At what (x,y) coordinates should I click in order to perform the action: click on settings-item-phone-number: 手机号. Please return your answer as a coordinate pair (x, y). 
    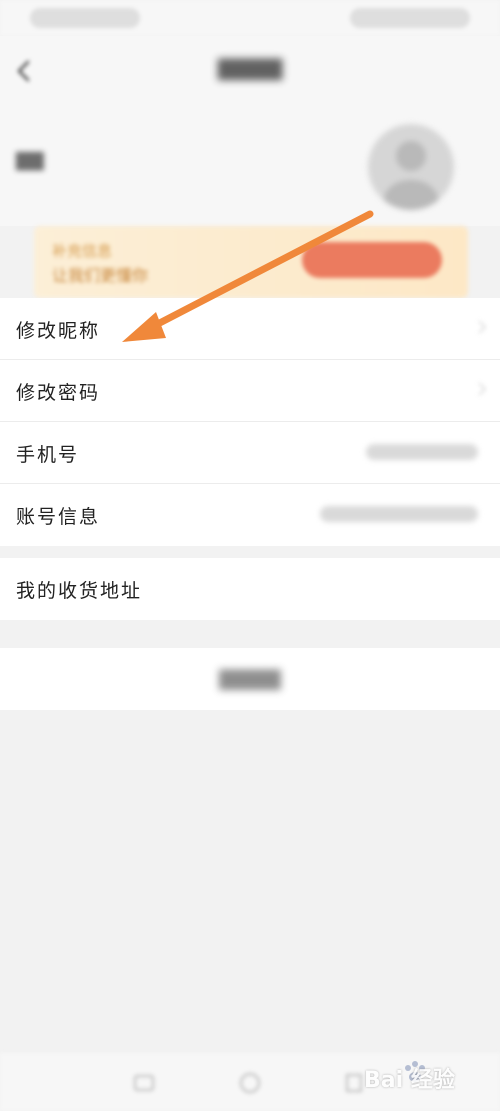
    Looking at the image, I should click on (250, 453).